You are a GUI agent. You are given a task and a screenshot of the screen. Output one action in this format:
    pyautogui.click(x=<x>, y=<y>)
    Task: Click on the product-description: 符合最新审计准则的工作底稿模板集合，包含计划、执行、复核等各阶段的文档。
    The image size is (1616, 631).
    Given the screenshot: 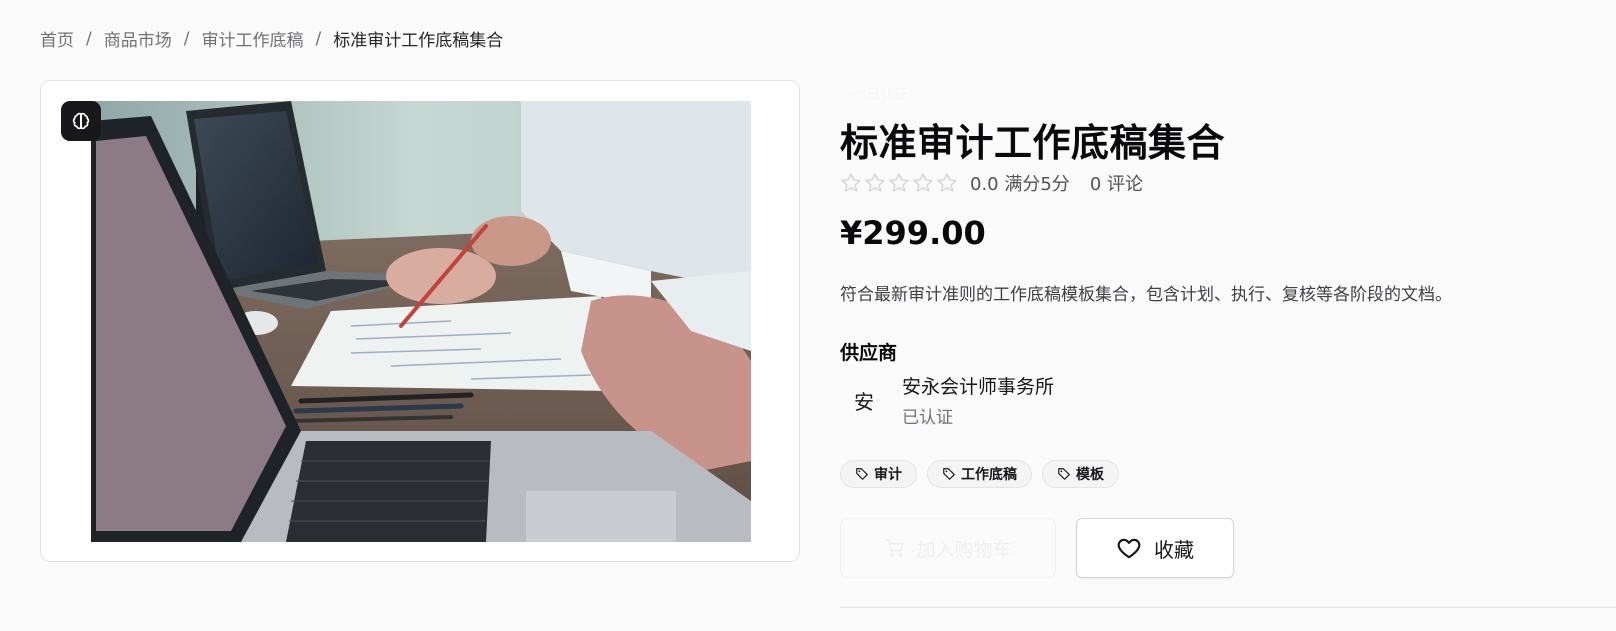 What is the action you would take?
    pyautogui.click(x=1146, y=295)
    